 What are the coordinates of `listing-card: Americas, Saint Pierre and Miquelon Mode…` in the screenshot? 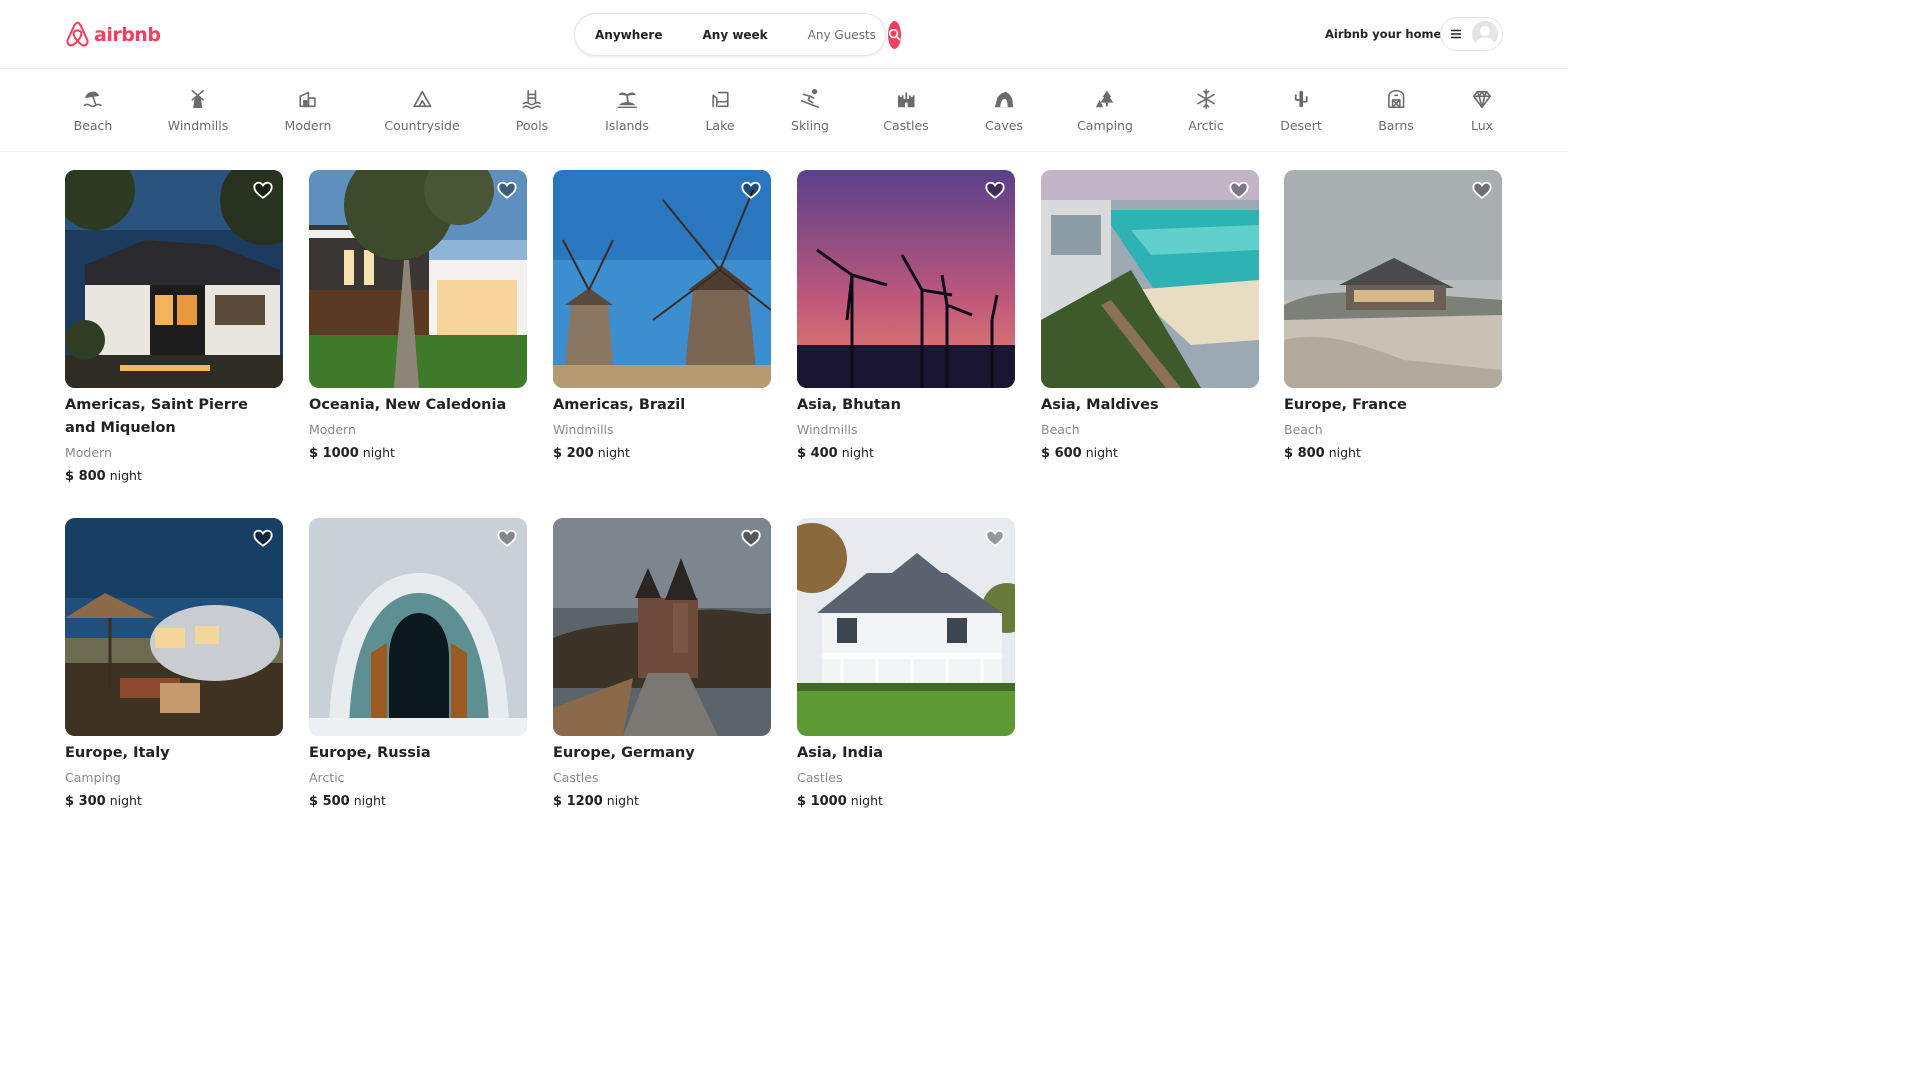 It's located at (174, 328).